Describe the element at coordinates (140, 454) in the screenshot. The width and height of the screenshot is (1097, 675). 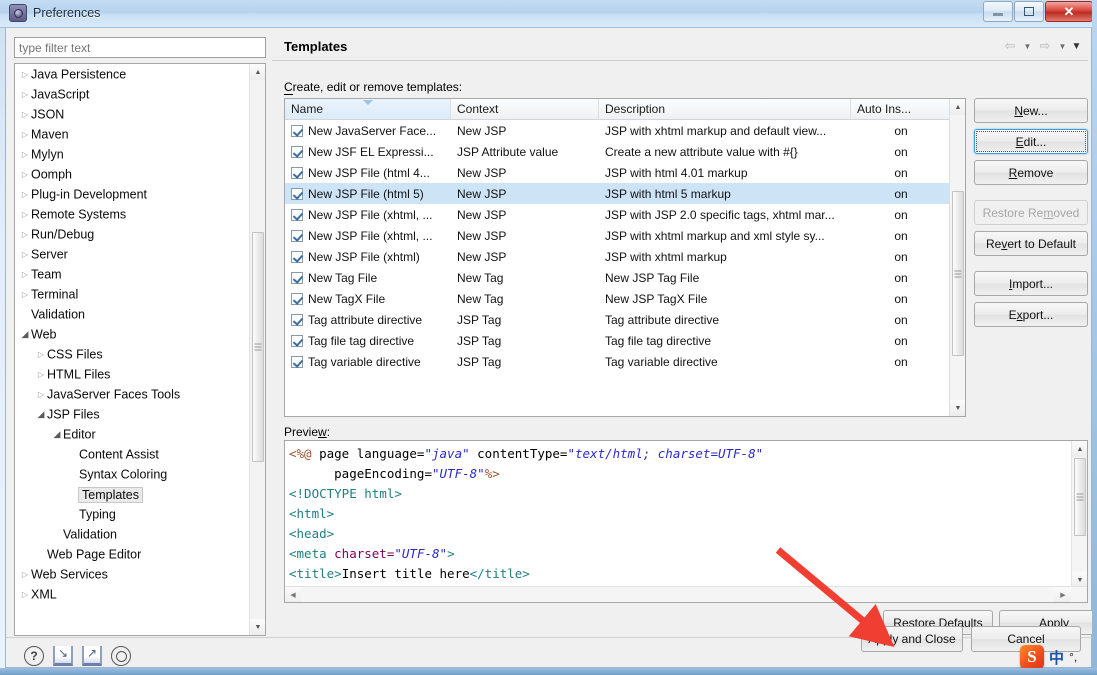
I see `tree-item-content-assist: Content Assist` at that location.